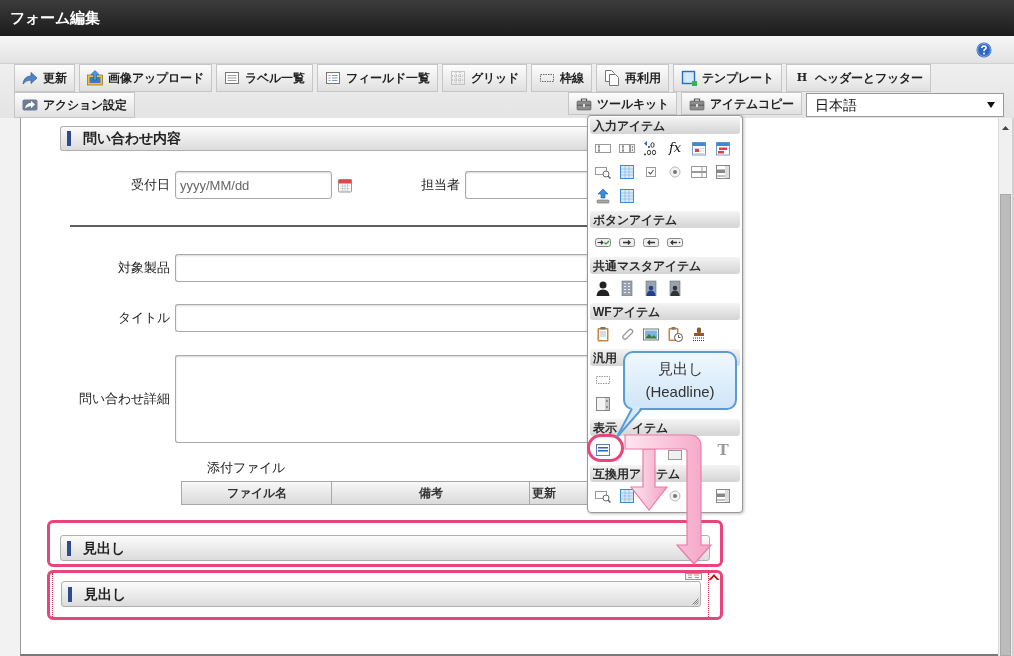  I want to click on field-label: 問い合わせ詳細, so click(124, 399).